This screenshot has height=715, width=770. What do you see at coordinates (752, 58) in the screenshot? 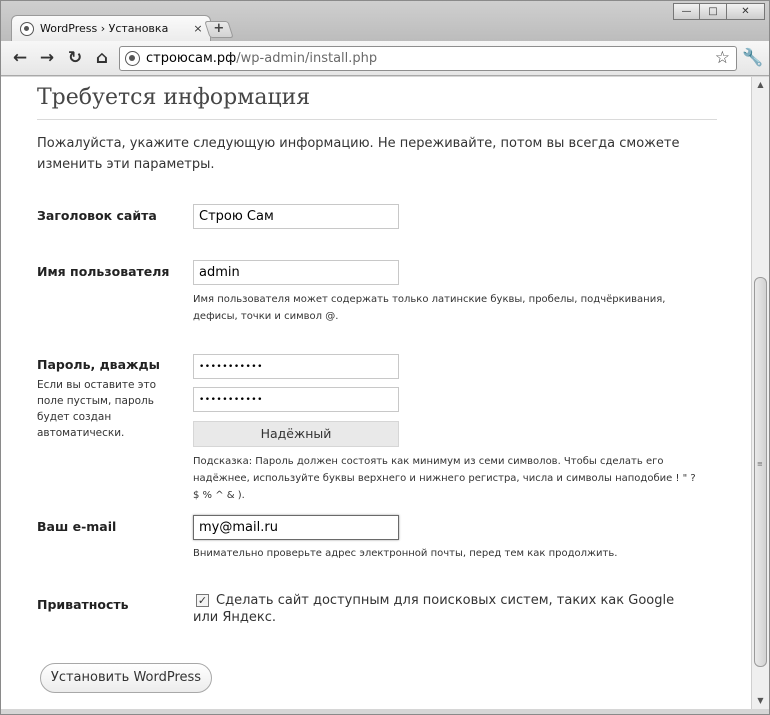
I see `wrench-icon: 🔧` at bounding box center [752, 58].